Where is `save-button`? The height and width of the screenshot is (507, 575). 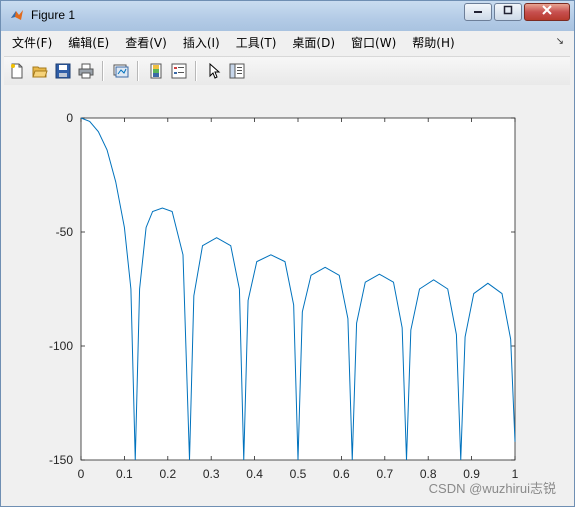
save-button is located at coordinates (63, 71).